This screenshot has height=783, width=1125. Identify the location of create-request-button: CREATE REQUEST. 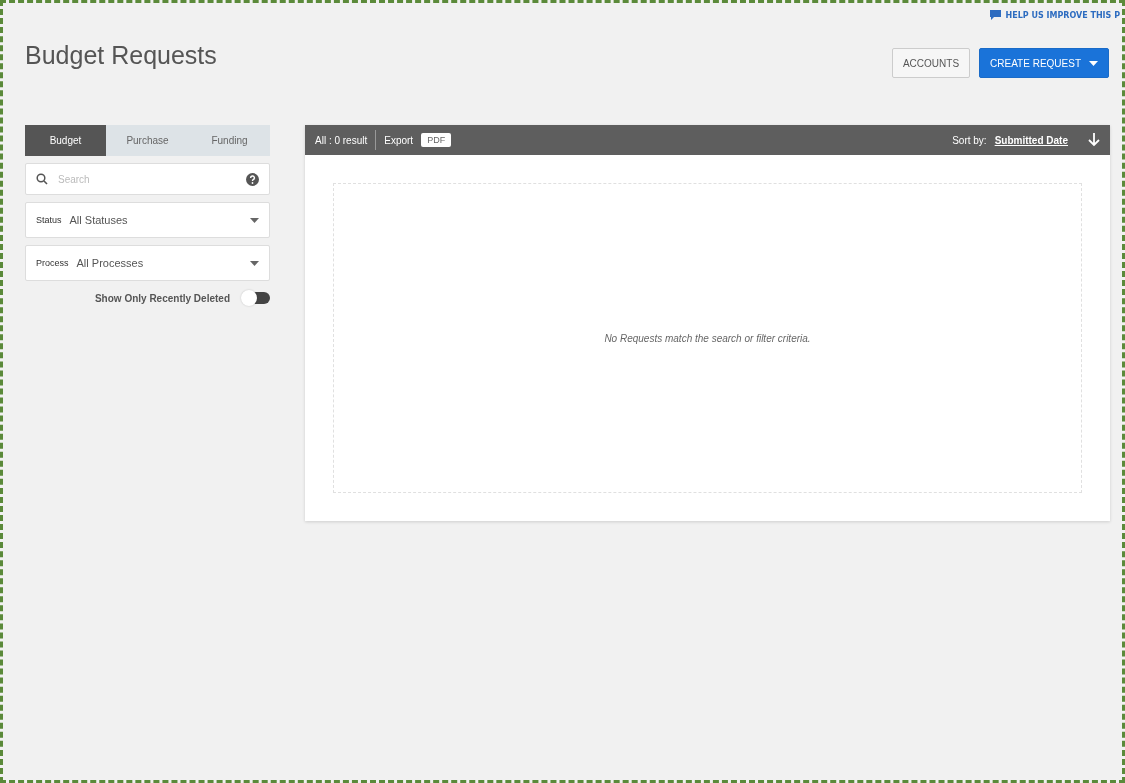
(1044, 63).